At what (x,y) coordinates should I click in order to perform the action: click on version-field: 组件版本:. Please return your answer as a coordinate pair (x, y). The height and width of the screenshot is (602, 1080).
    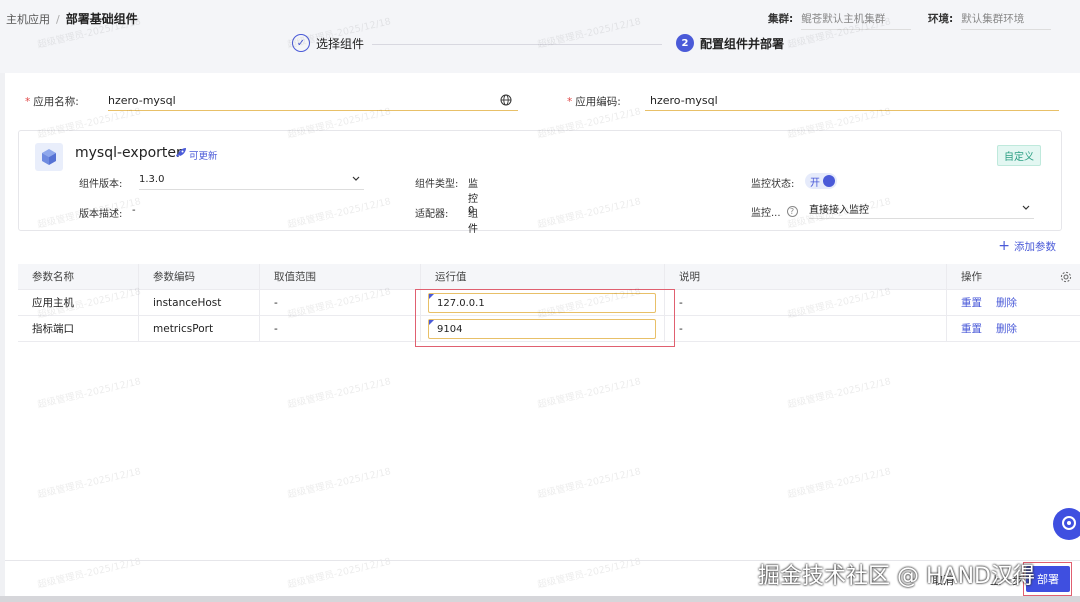
    Looking at the image, I should click on (100, 182).